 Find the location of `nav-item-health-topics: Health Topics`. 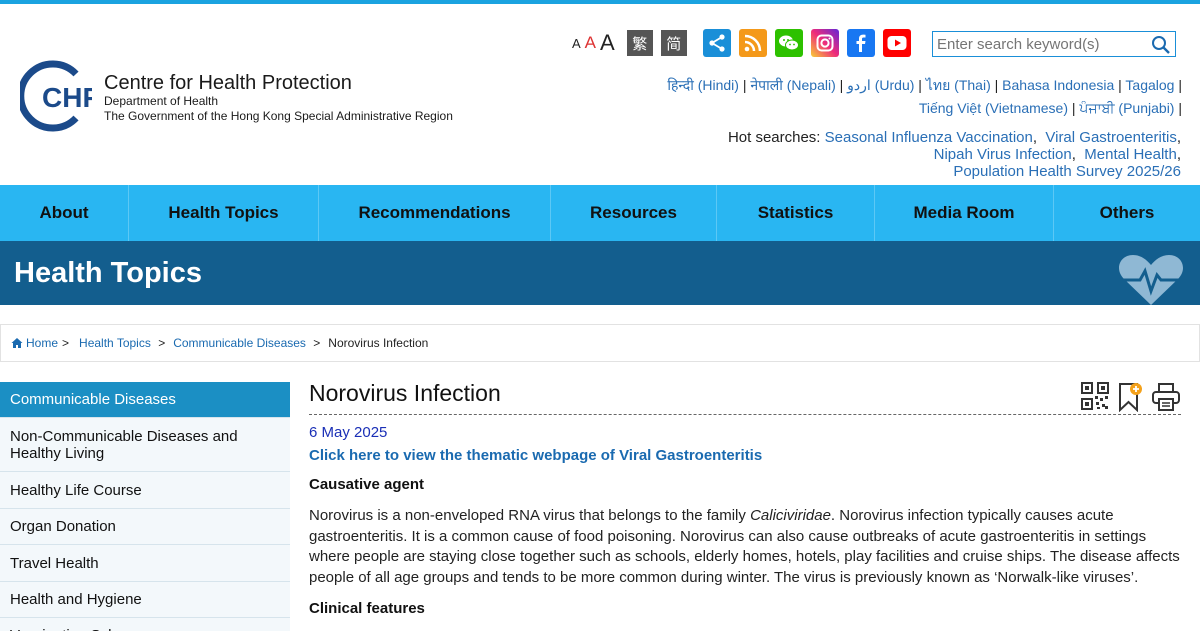

nav-item-health-topics: Health Topics is located at coordinates (224, 213).